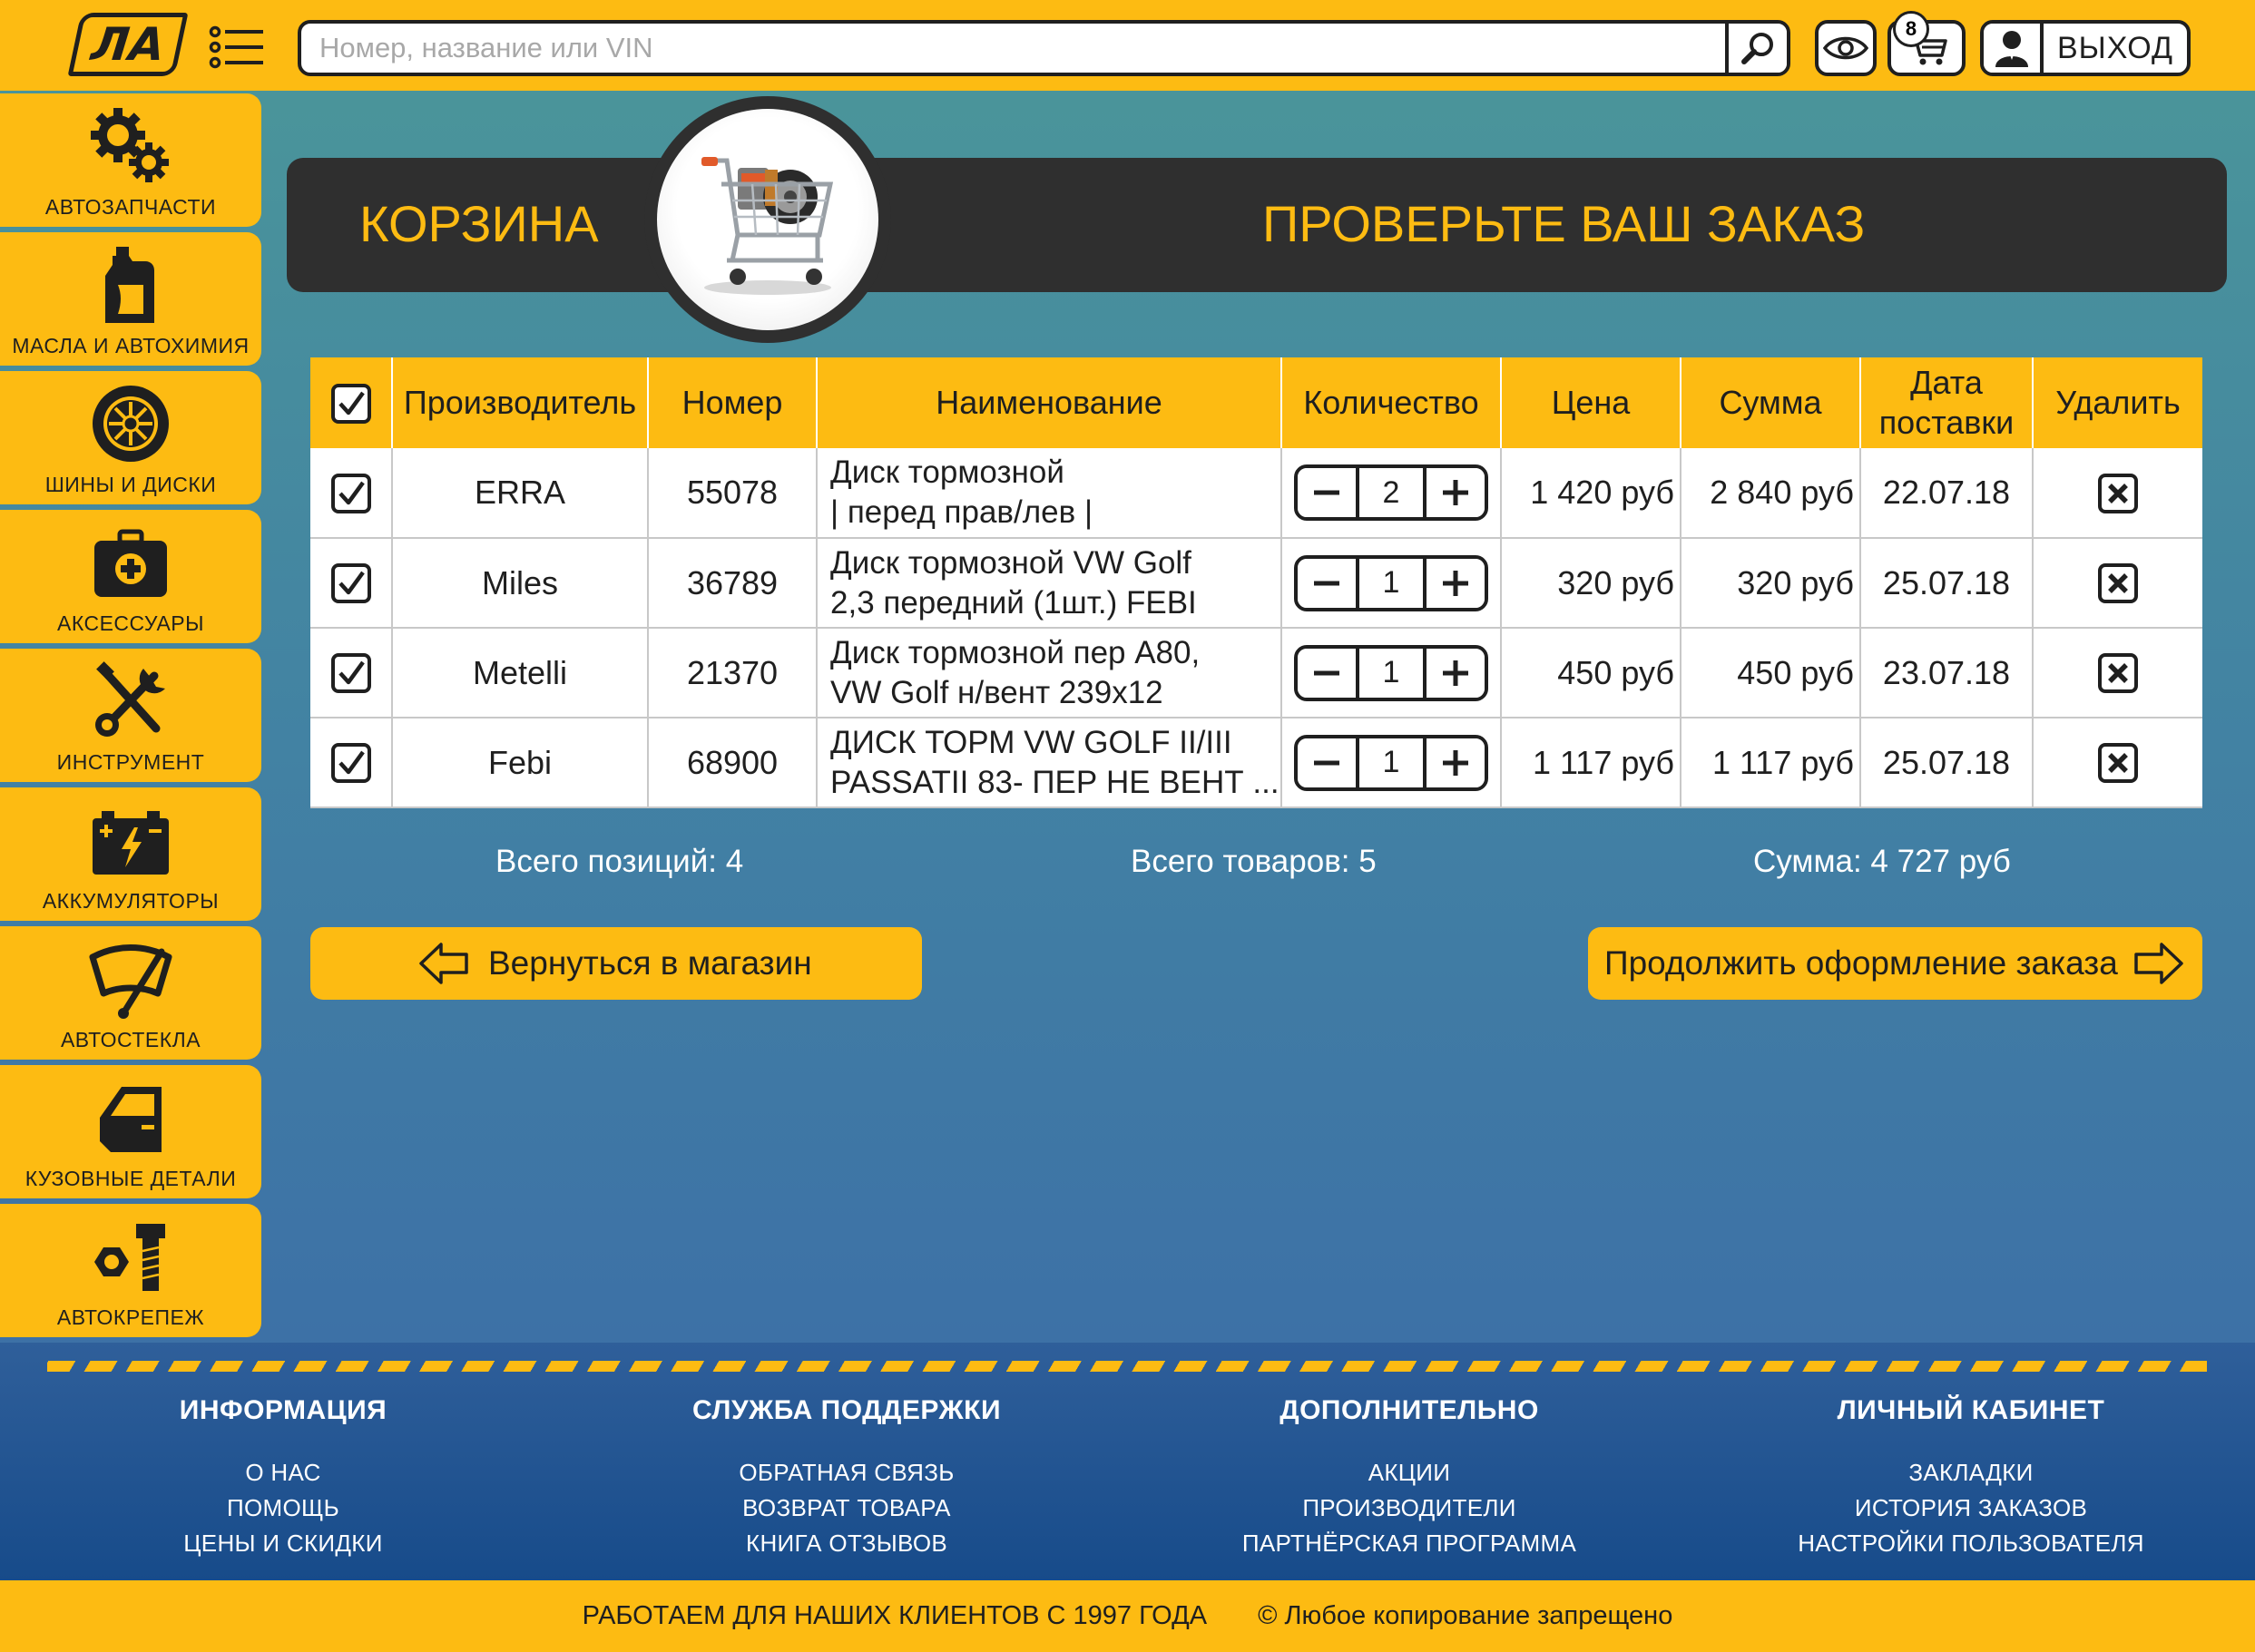  What do you see at coordinates (1756, 48) in the screenshot?
I see `search-button` at bounding box center [1756, 48].